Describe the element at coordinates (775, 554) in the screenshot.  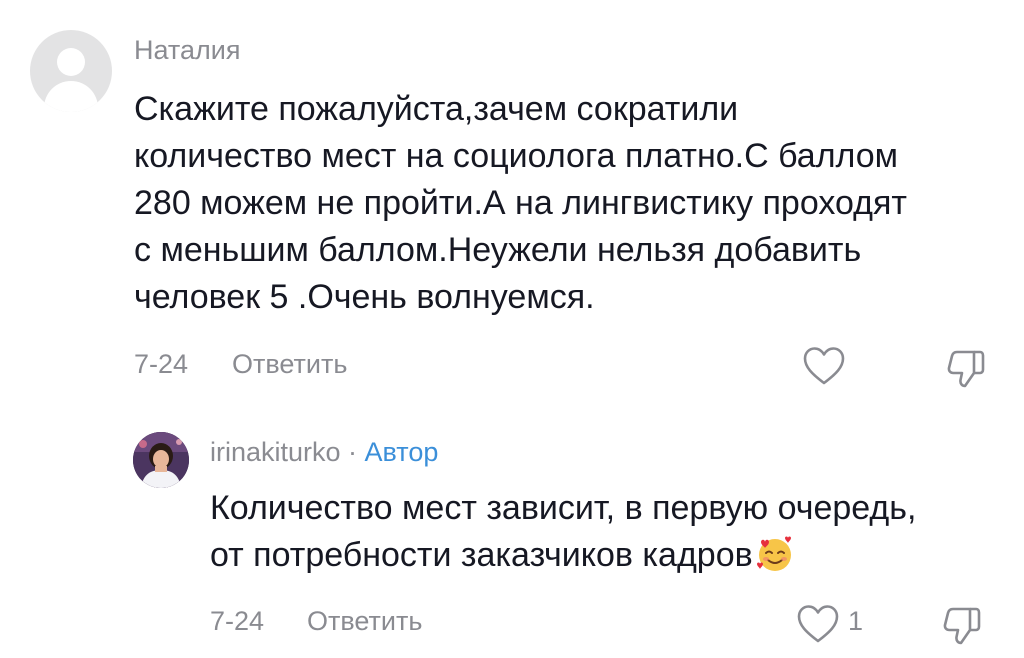
I see `smiling-face-with-hearts-icon` at that location.